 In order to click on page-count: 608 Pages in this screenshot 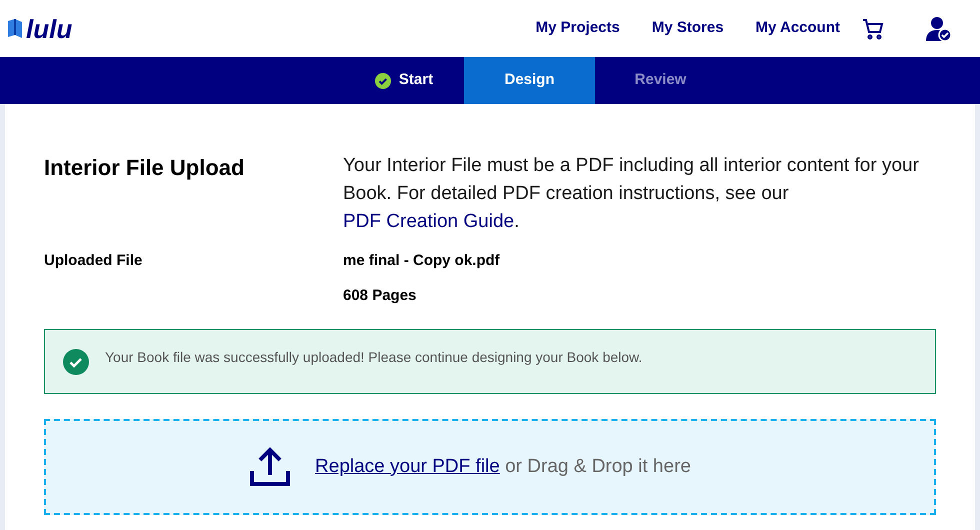, I will do `click(380, 296)`.